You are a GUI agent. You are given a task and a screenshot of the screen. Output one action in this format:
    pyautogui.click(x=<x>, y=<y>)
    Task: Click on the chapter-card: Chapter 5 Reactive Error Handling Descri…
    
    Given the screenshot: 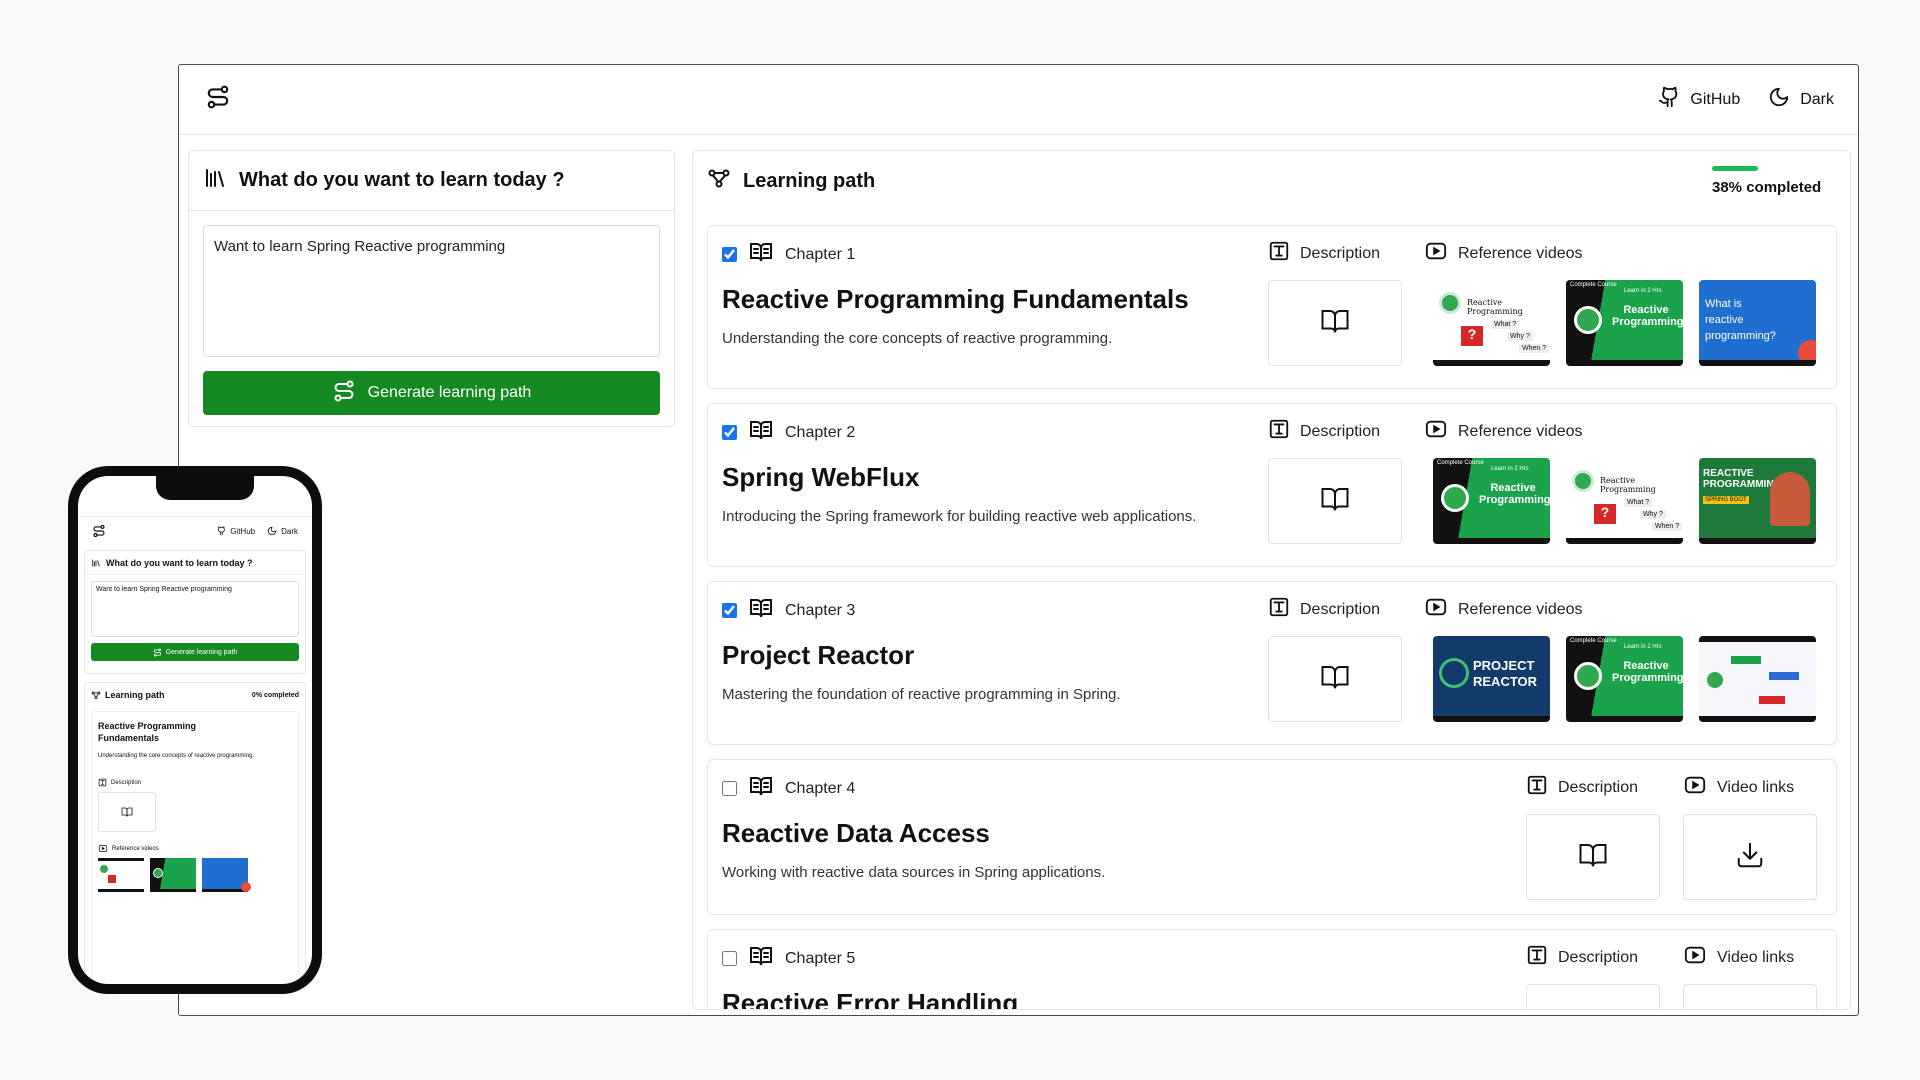 What is the action you would take?
    pyautogui.click(x=1272, y=969)
    